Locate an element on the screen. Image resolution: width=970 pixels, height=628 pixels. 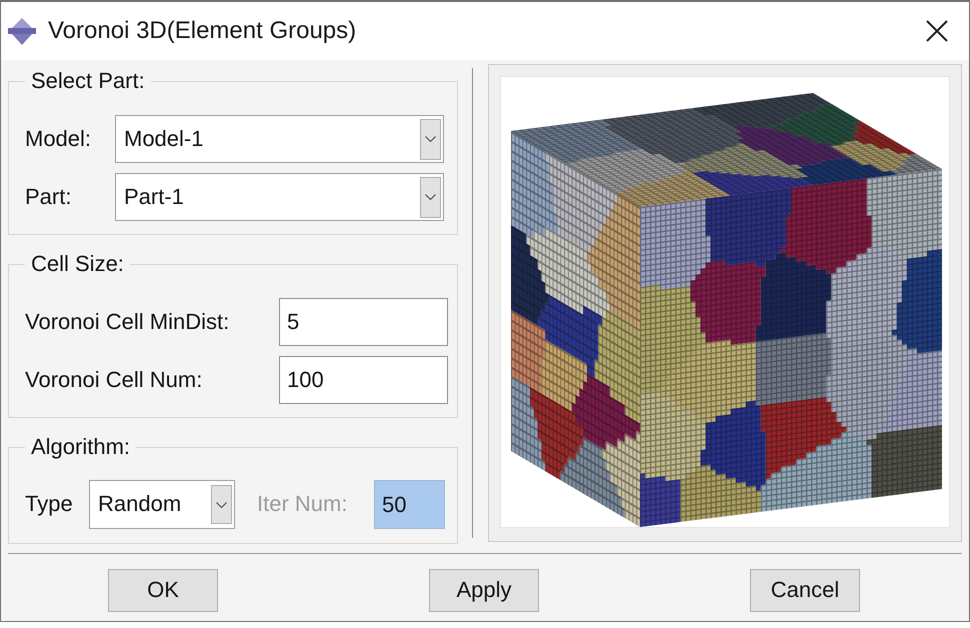
group-title: Select Part: is located at coordinates (88, 81).